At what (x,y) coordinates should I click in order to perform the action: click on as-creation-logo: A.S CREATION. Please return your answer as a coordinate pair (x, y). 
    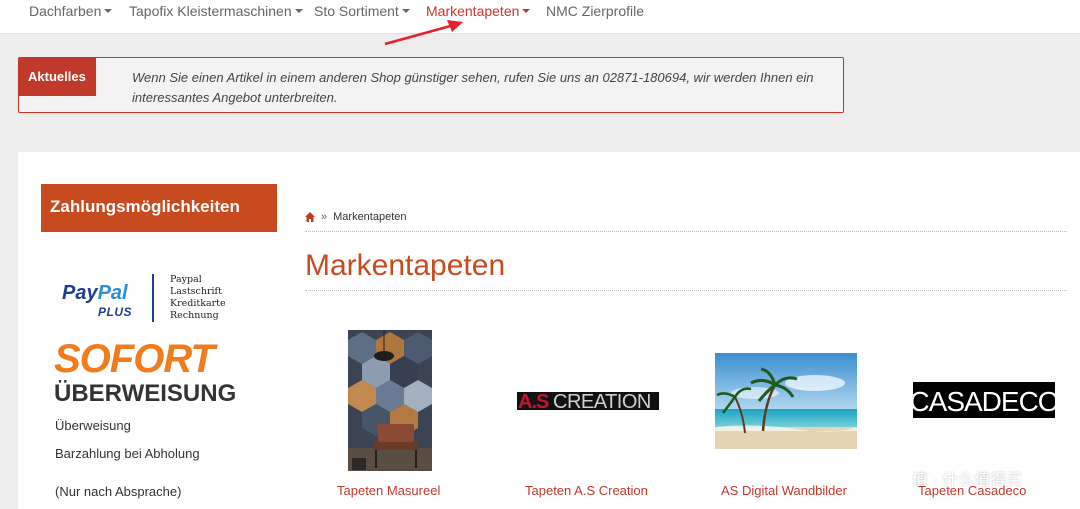
    Looking at the image, I should click on (588, 401).